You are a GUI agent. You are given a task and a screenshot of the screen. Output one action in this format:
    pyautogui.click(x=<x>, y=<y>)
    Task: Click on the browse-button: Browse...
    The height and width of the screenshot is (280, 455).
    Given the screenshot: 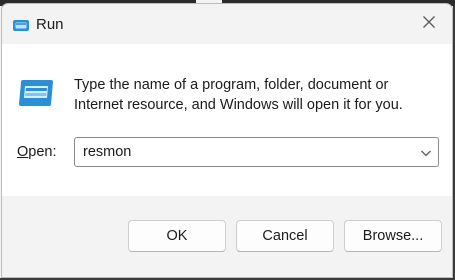 What is the action you would take?
    pyautogui.click(x=393, y=236)
    